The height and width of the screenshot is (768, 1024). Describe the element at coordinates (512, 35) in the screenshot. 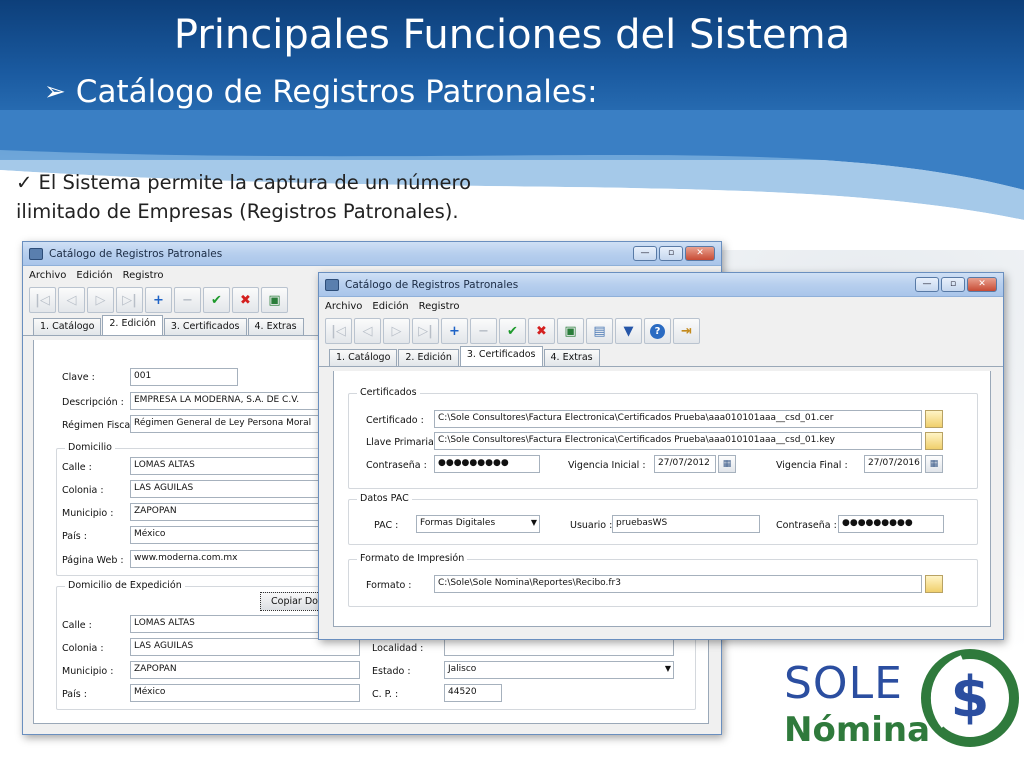

I see `slide-title: Principales Funciones del Sistema` at that location.